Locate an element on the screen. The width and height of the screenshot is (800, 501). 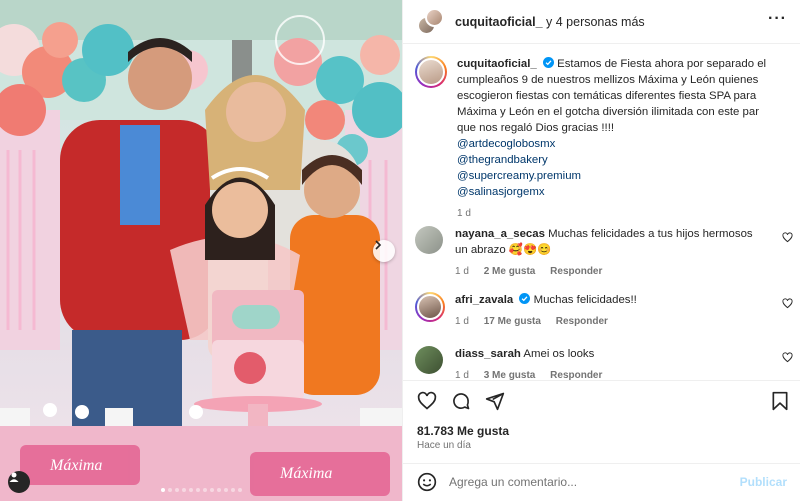
share-icon is located at coordinates (495, 401).